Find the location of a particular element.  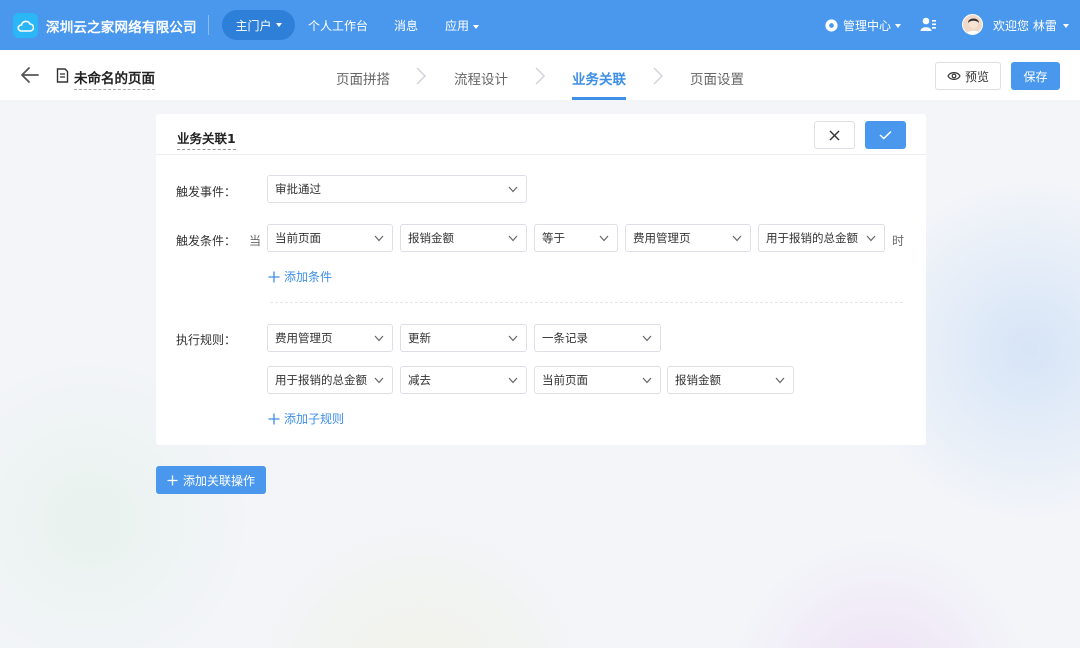

add-condition-link: 添加条件 is located at coordinates (300, 276).